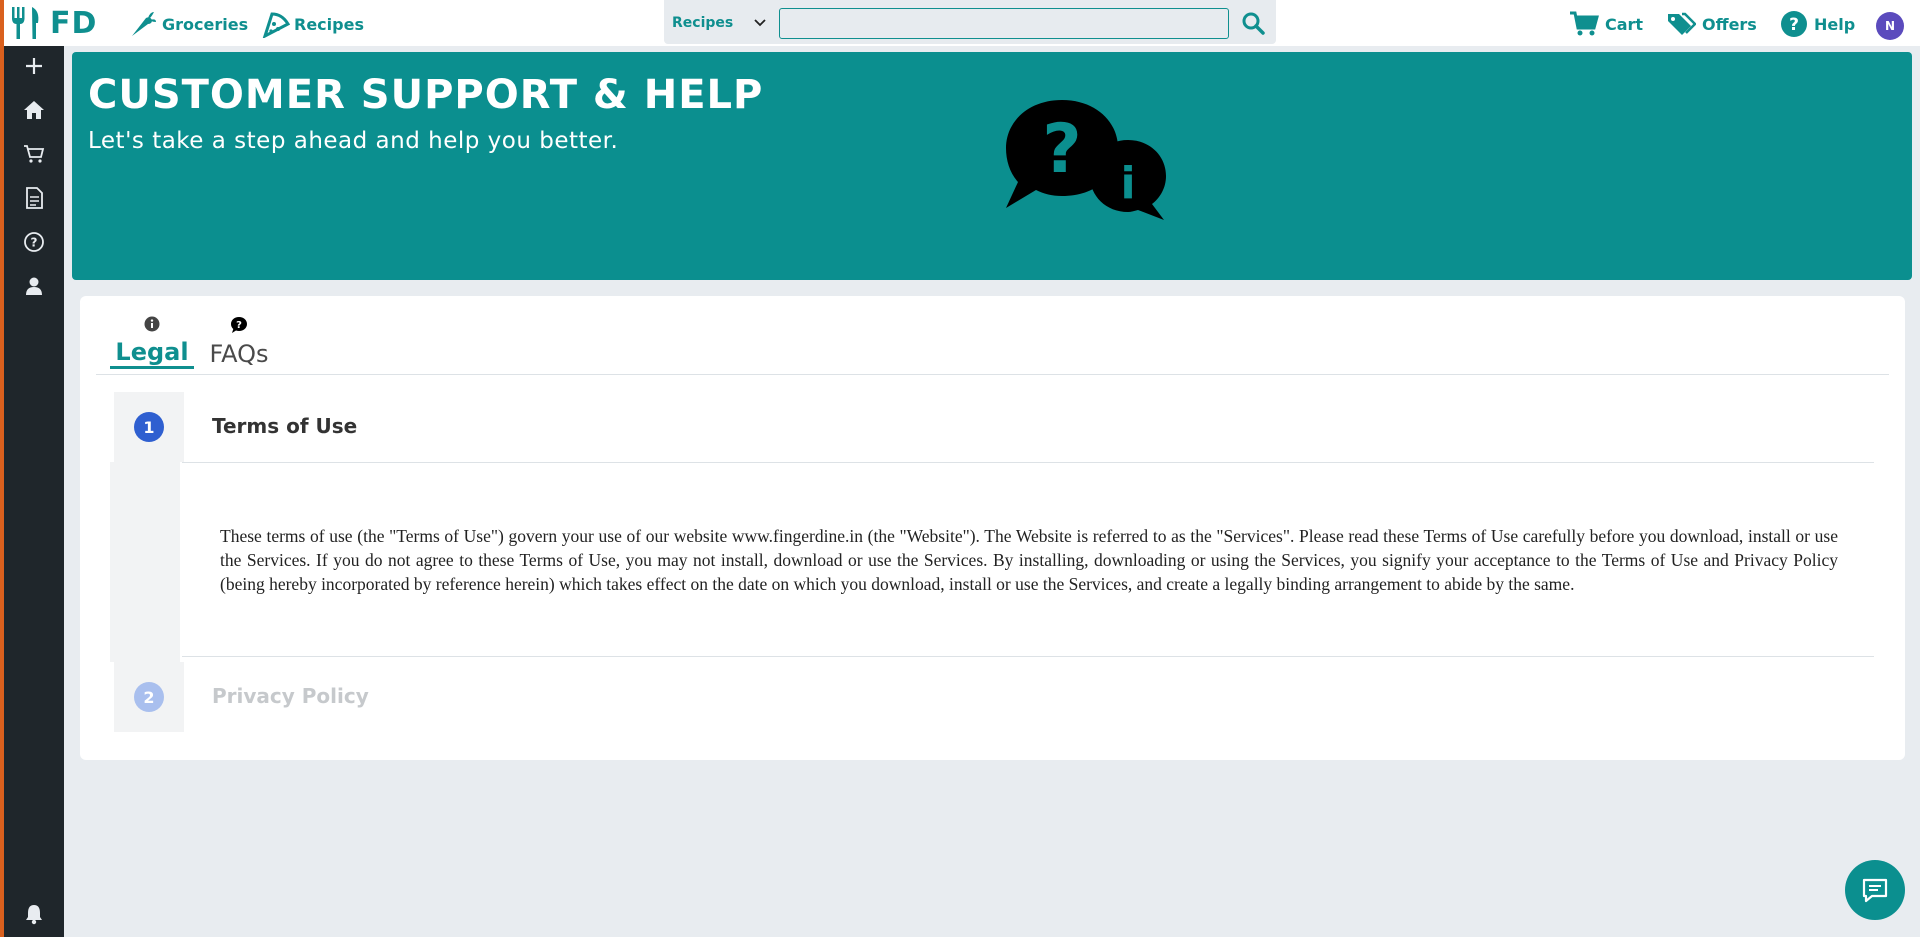 This screenshot has height=937, width=1920. I want to click on sidebar-item-notifications, so click(34, 914).